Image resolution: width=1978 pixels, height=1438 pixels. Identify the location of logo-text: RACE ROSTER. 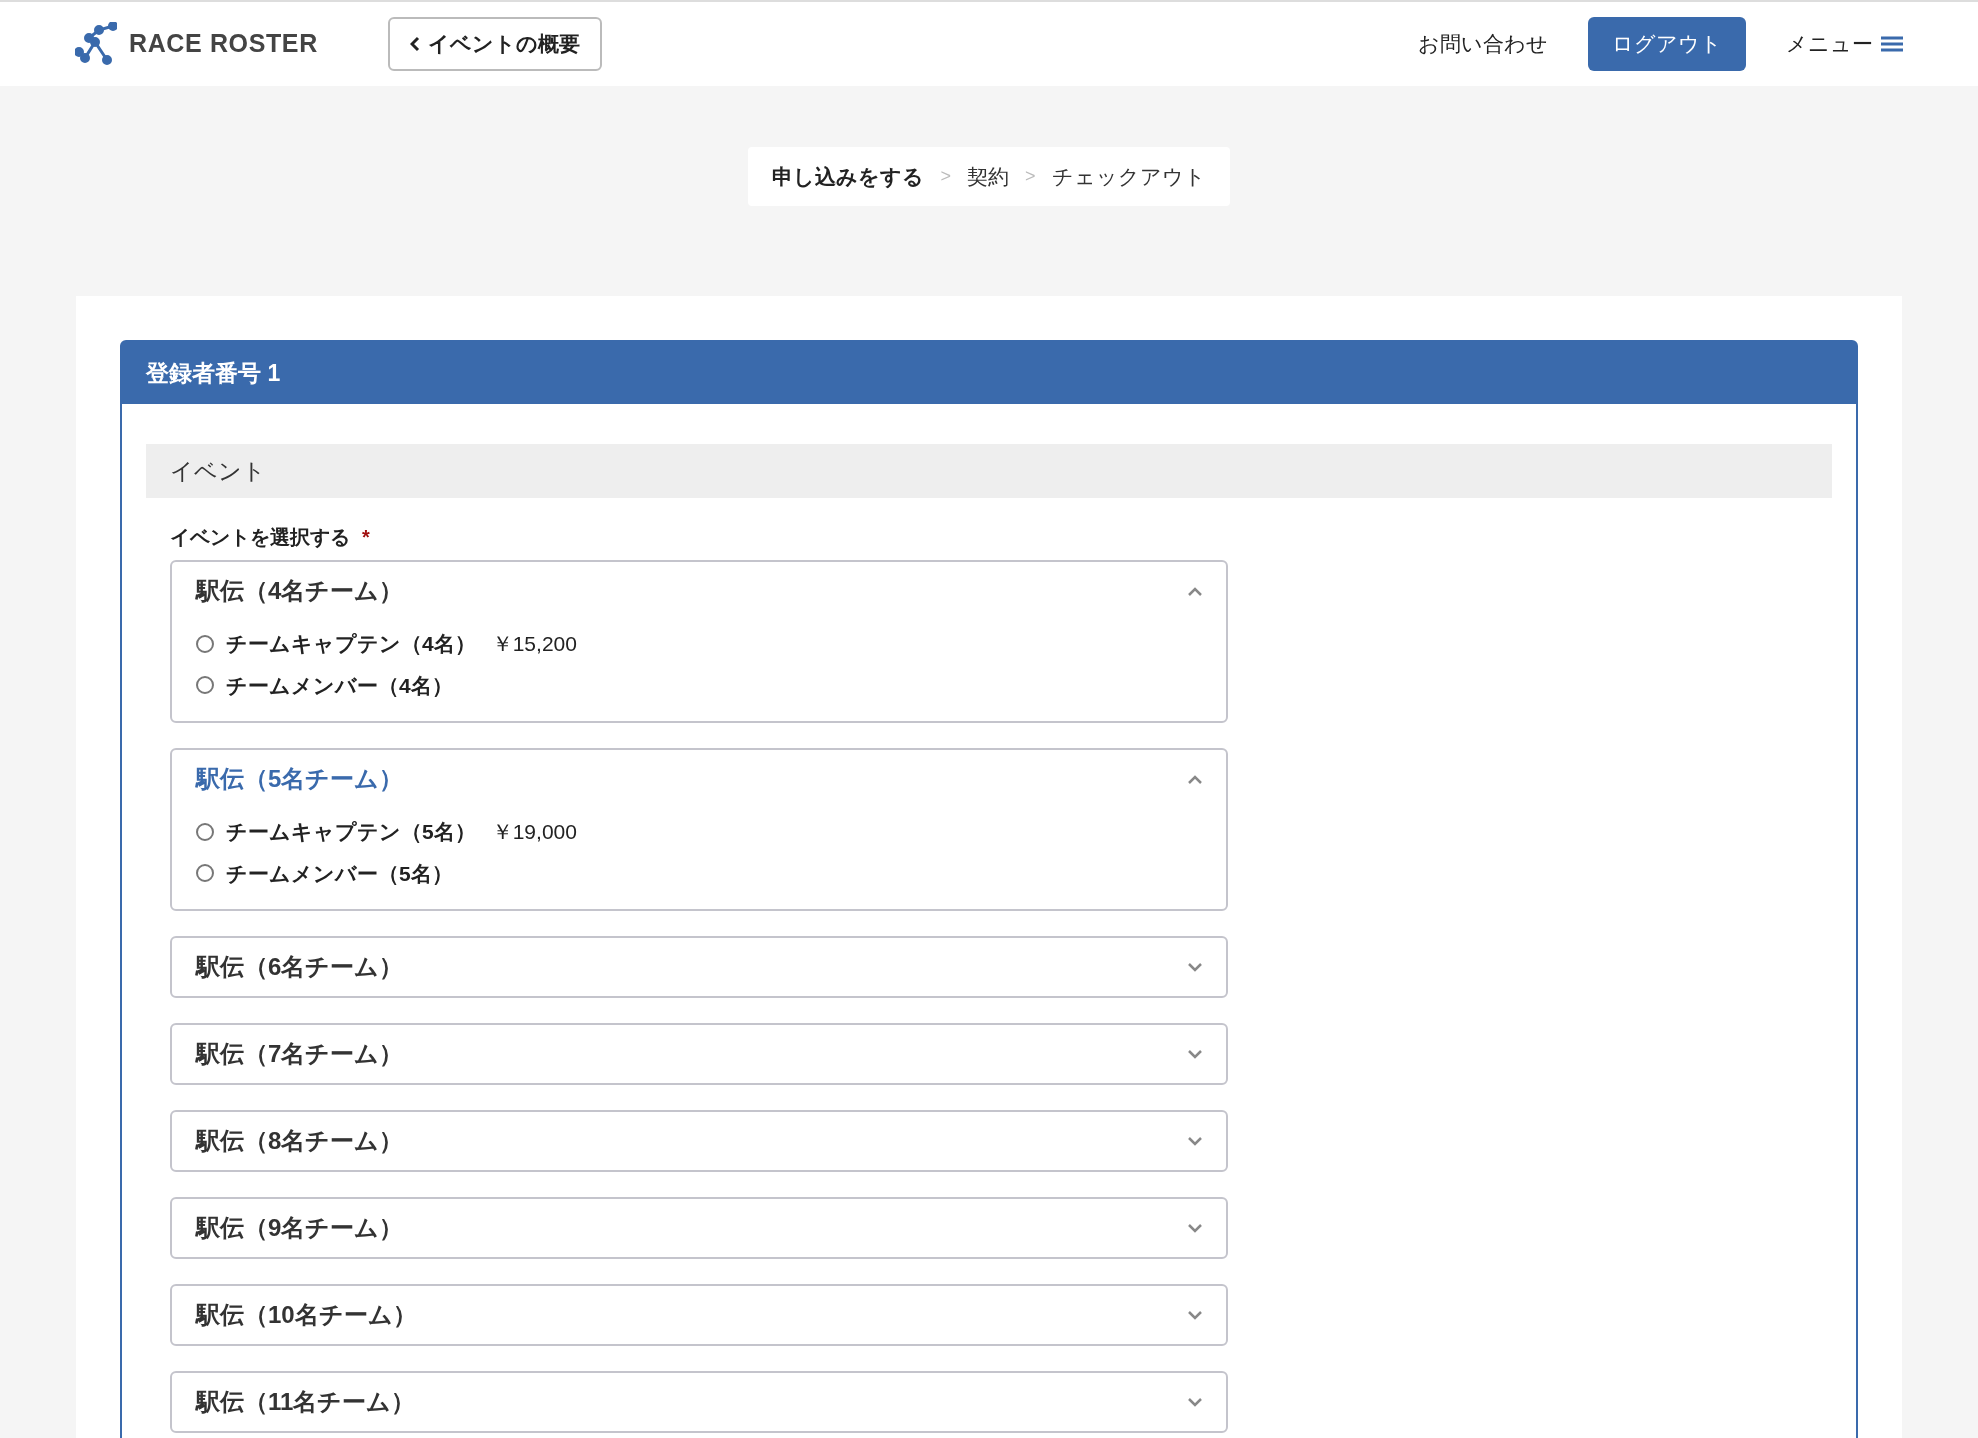
(223, 44).